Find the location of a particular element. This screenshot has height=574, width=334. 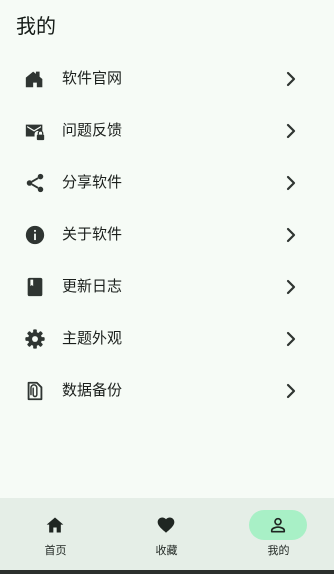

nav-item-favorites: 收藏 is located at coordinates (166, 534).